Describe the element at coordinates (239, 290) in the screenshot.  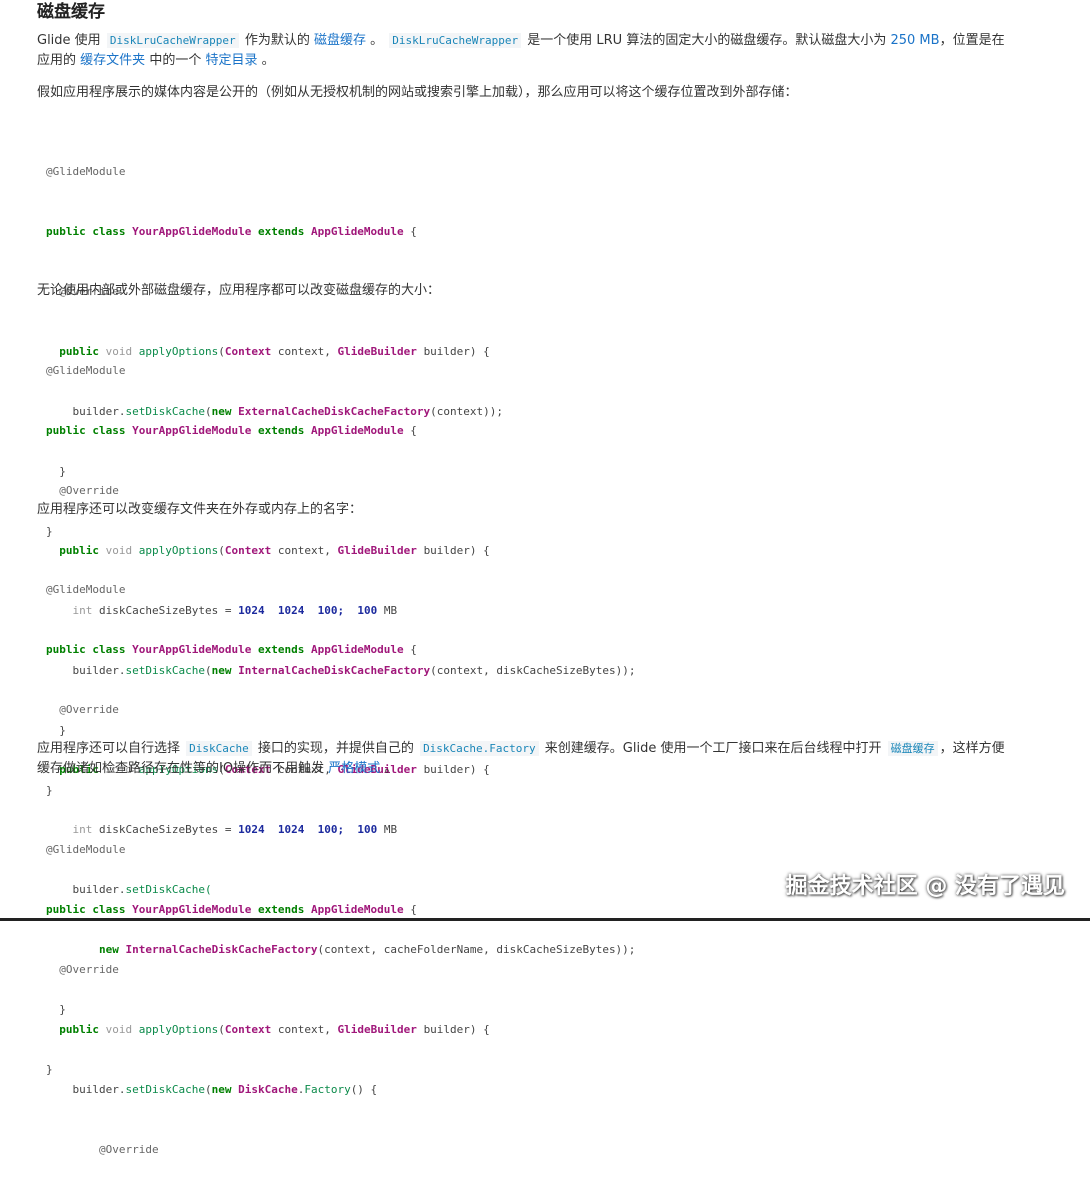
I see `size-paragraph: 无论使用内部或外部磁盘缓存，应用程序都可以改变磁盘缓存的大小：` at that location.